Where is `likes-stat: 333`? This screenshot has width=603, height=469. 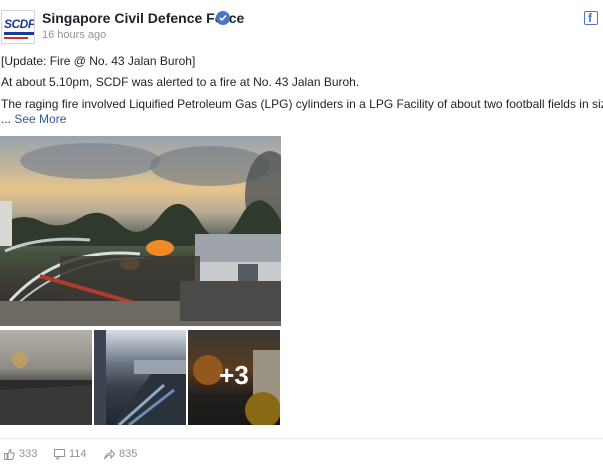
likes-stat: 333 is located at coordinates (20, 454).